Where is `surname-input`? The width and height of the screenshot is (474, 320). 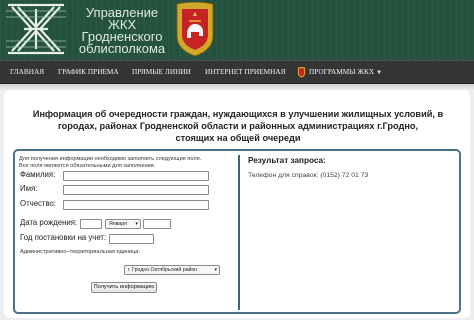 surname-input is located at coordinates (136, 176).